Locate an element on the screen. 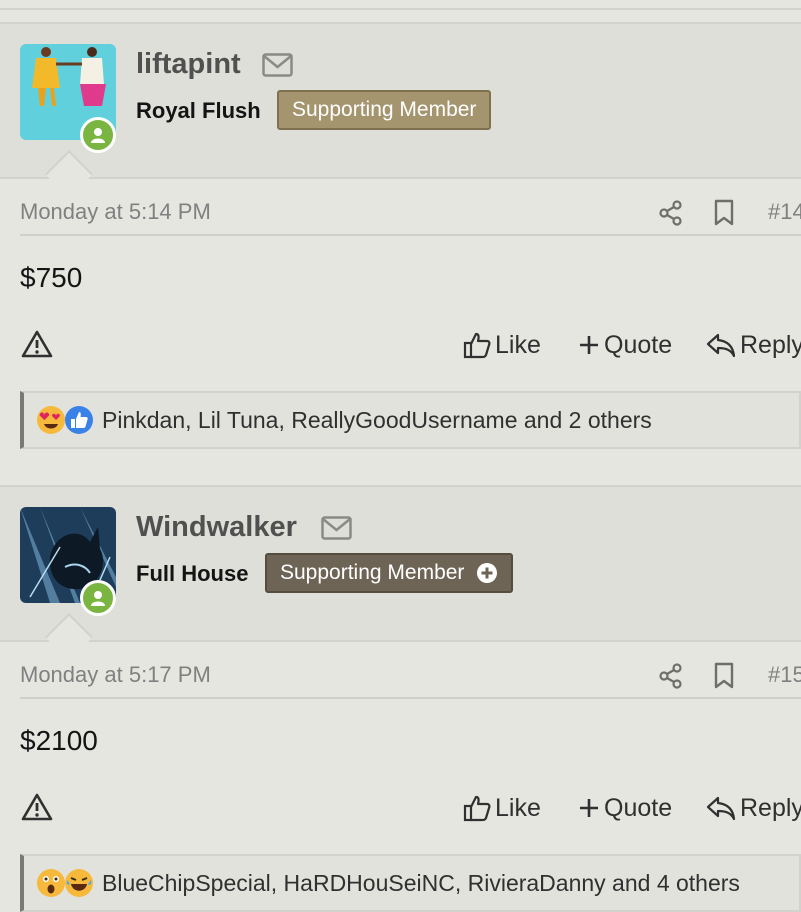 The image size is (801, 912). post-content: $750 is located at coordinates (51, 277).